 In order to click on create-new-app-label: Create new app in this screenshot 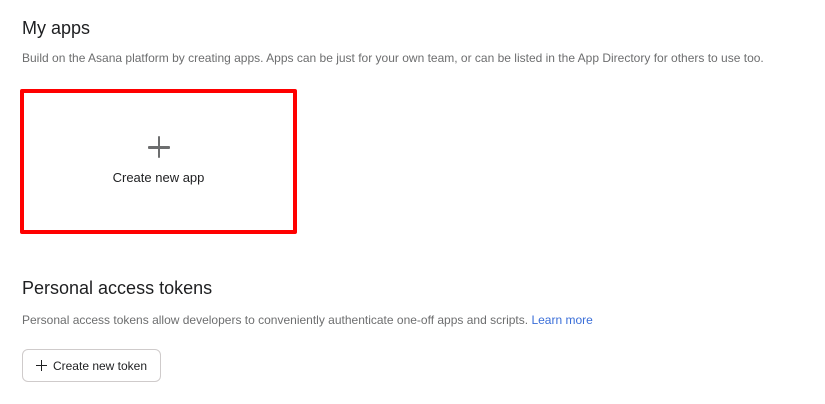, I will do `click(158, 177)`.